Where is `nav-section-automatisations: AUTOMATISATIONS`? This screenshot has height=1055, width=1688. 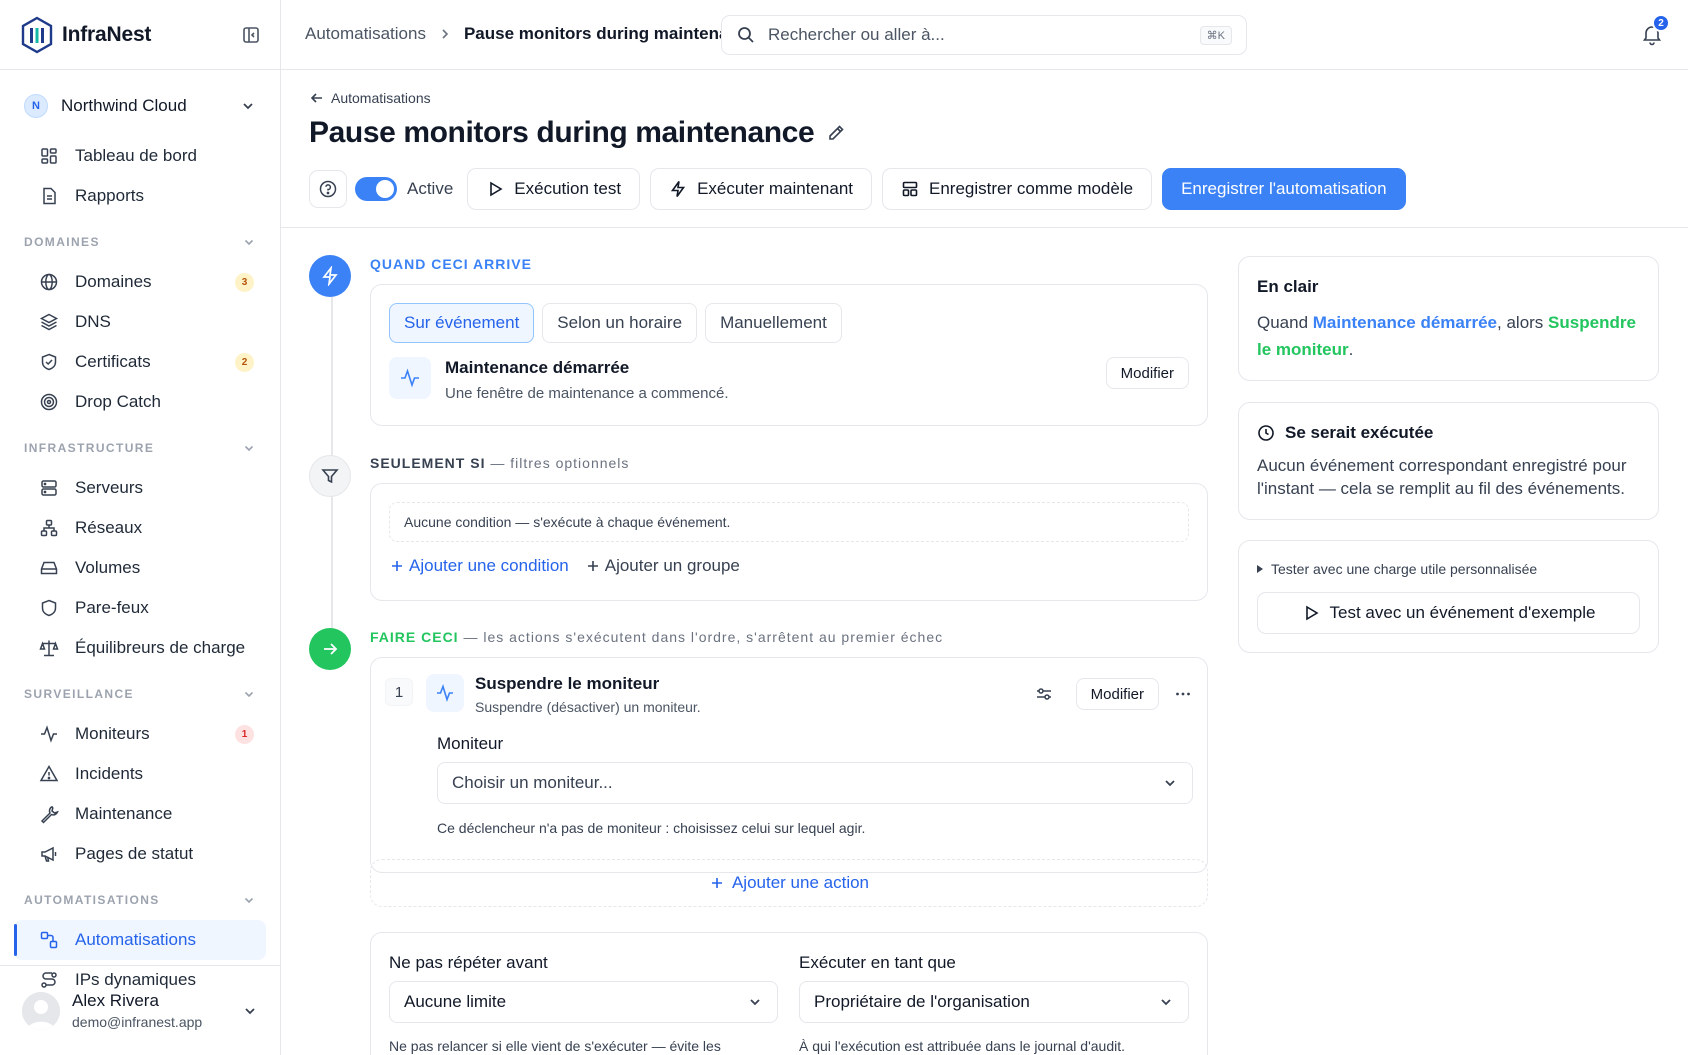
nav-section-automatisations: AUTOMATISATIONS is located at coordinates (140, 900).